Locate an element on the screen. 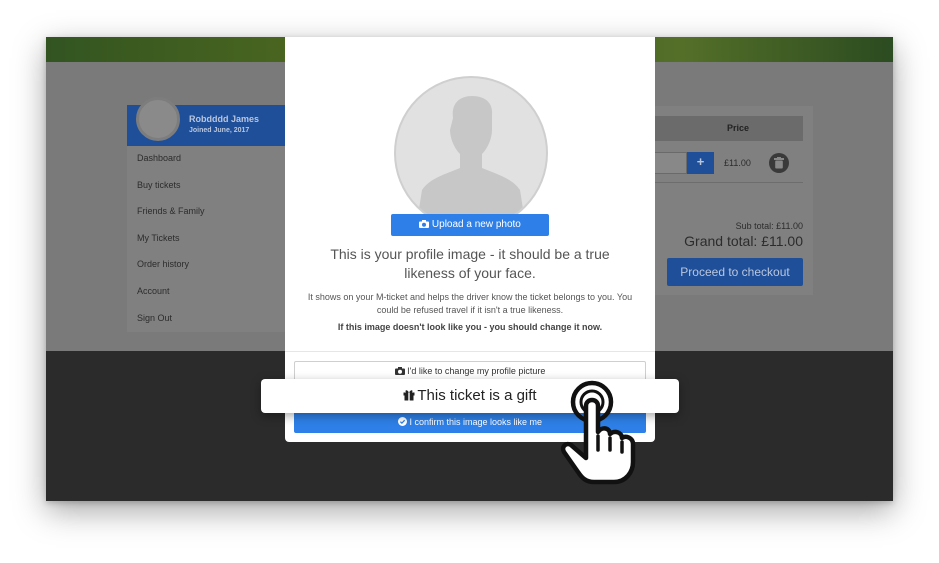 The width and height of the screenshot is (939, 563). user-name: Robdddd James is located at coordinates (224, 119).